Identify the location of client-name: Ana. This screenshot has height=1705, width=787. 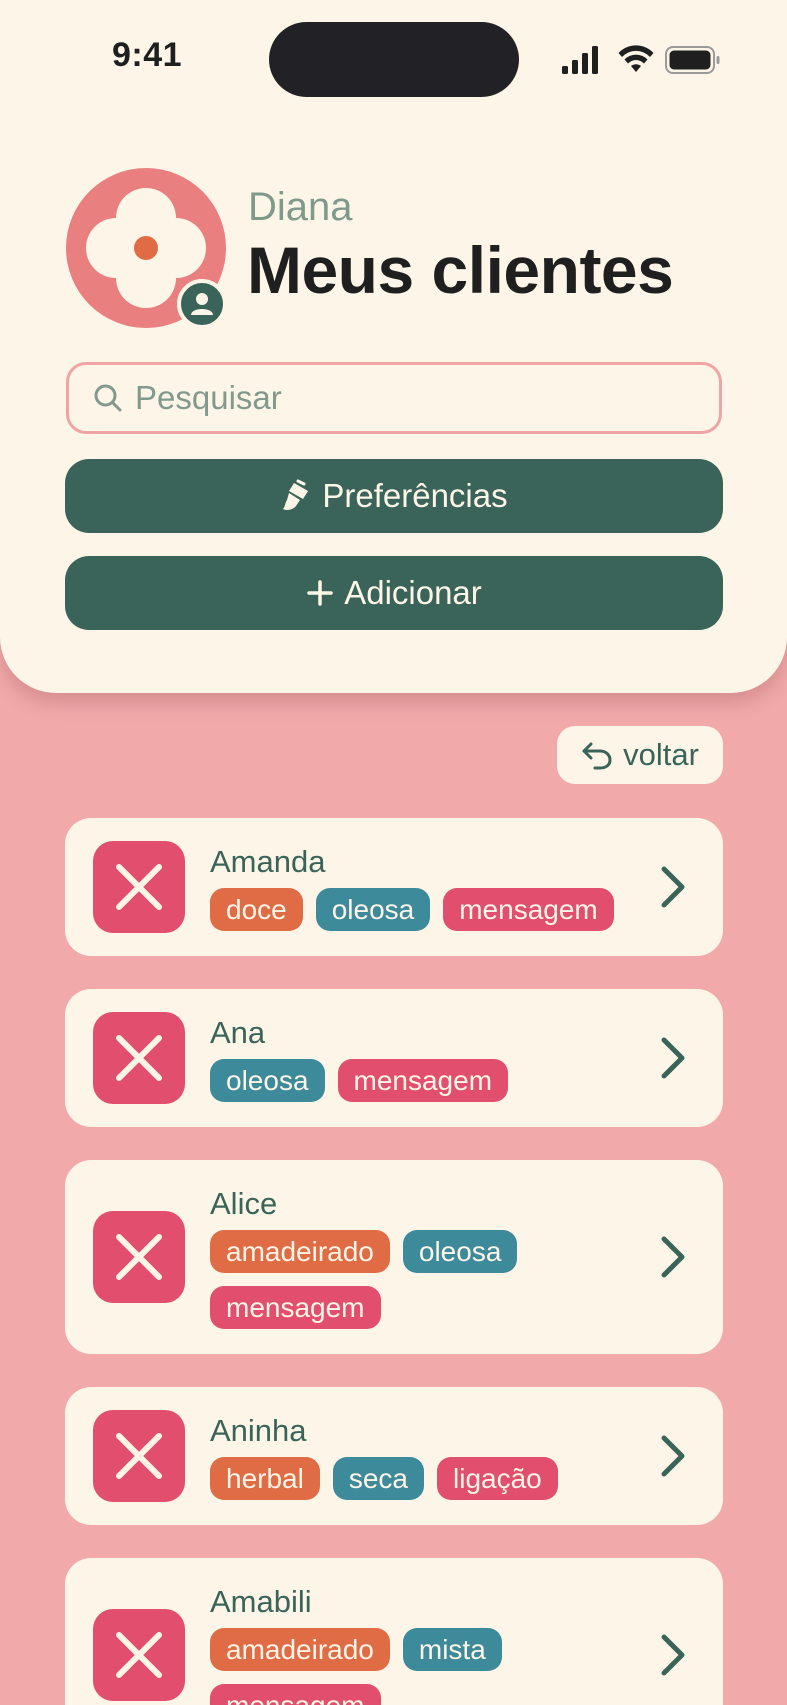
(238, 1032).